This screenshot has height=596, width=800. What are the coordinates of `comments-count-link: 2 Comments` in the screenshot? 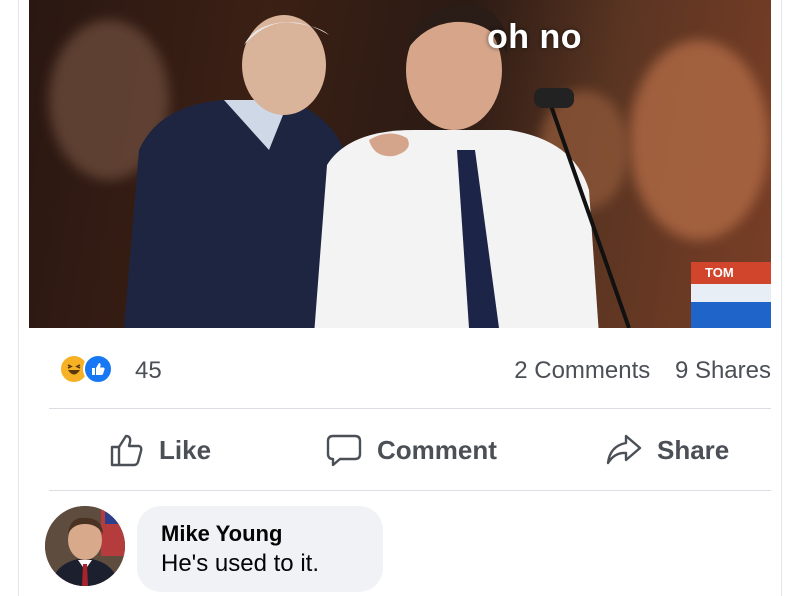 It's located at (582, 370).